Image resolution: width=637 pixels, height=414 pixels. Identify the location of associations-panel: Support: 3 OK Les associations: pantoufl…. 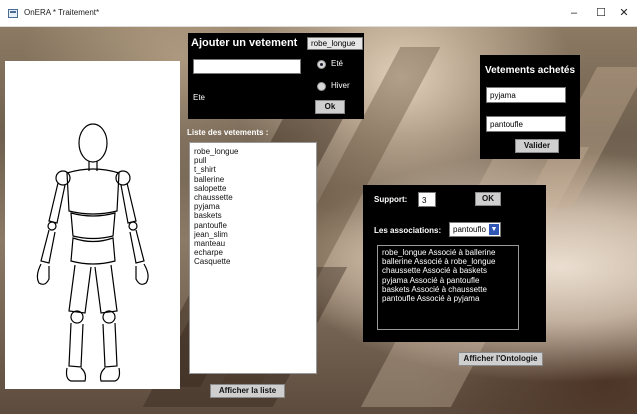
(454, 263).